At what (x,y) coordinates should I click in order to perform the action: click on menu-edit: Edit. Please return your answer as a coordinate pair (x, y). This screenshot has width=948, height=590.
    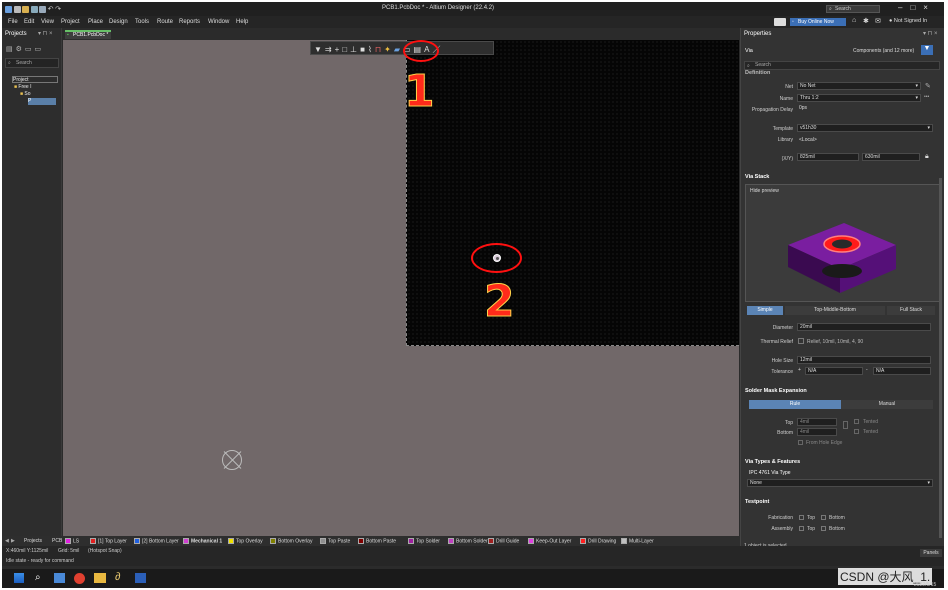
    Looking at the image, I should click on (29, 22).